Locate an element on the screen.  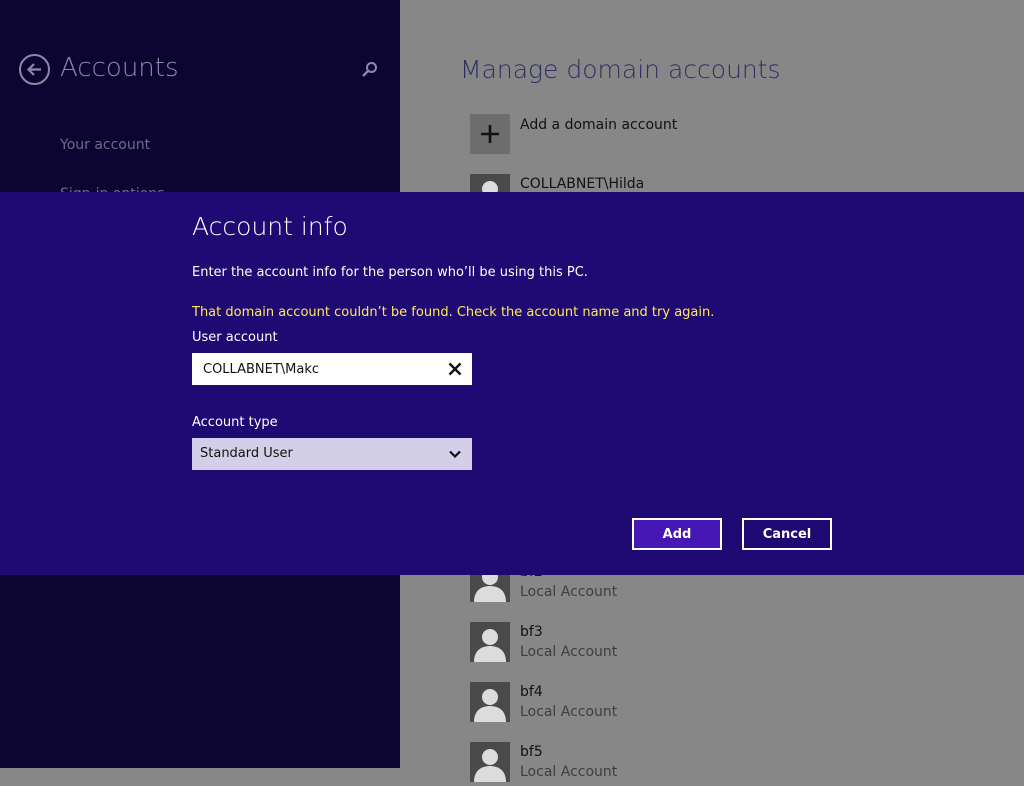
search-icon is located at coordinates (369, 69).